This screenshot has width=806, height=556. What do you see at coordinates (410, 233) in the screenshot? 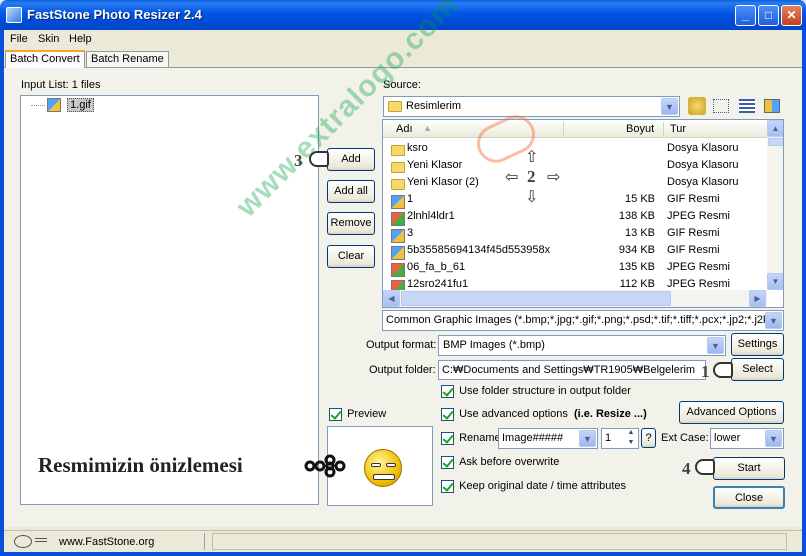
I see `file-name: 3` at bounding box center [410, 233].